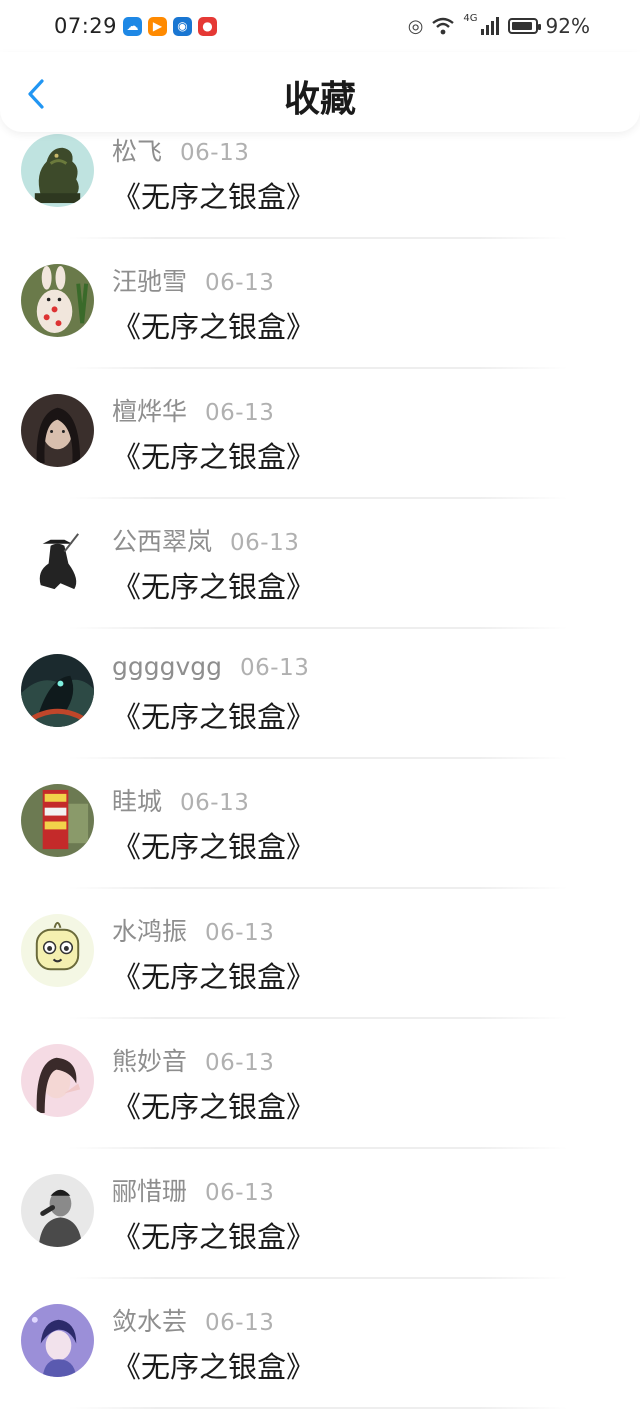 The height and width of the screenshot is (1422, 640). I want to click on signal-icon, so click(489, 26).